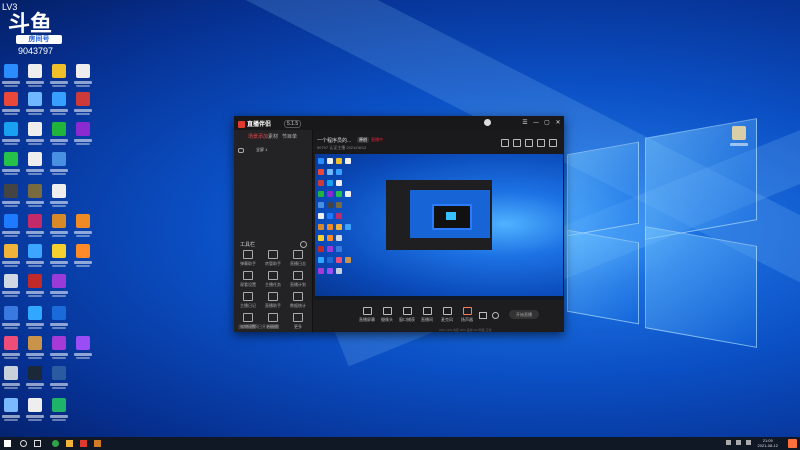 The image size is (800, 450). I want to click on desktop-icon-chrome, so click(11, 106).